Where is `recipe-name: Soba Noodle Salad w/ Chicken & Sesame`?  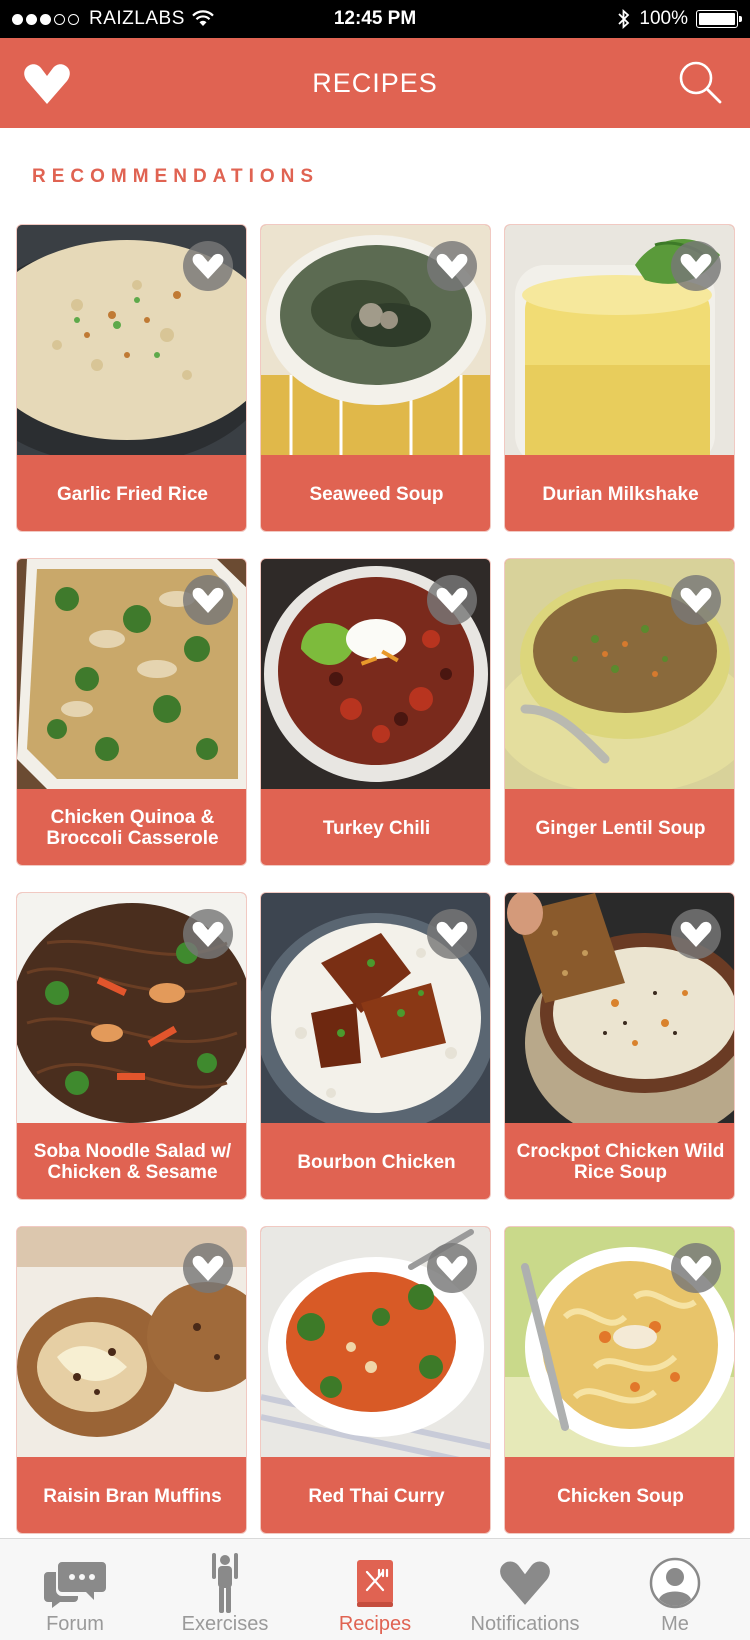 recipe-name: Soba Noodle Salad w/ Chicken & Sesame is located at coordinates (132, 1162).